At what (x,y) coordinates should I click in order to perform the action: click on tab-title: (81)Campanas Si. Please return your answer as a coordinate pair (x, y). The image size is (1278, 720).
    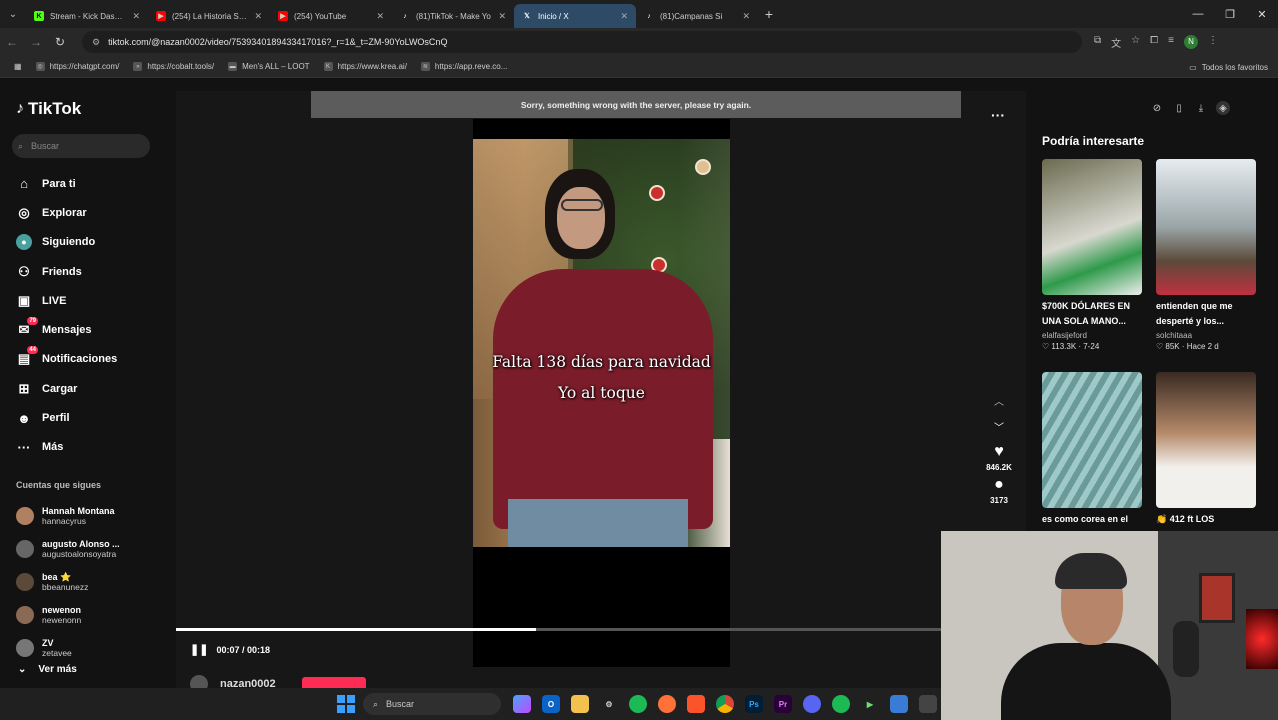
    Looking at the image, I should click on (691, 16).